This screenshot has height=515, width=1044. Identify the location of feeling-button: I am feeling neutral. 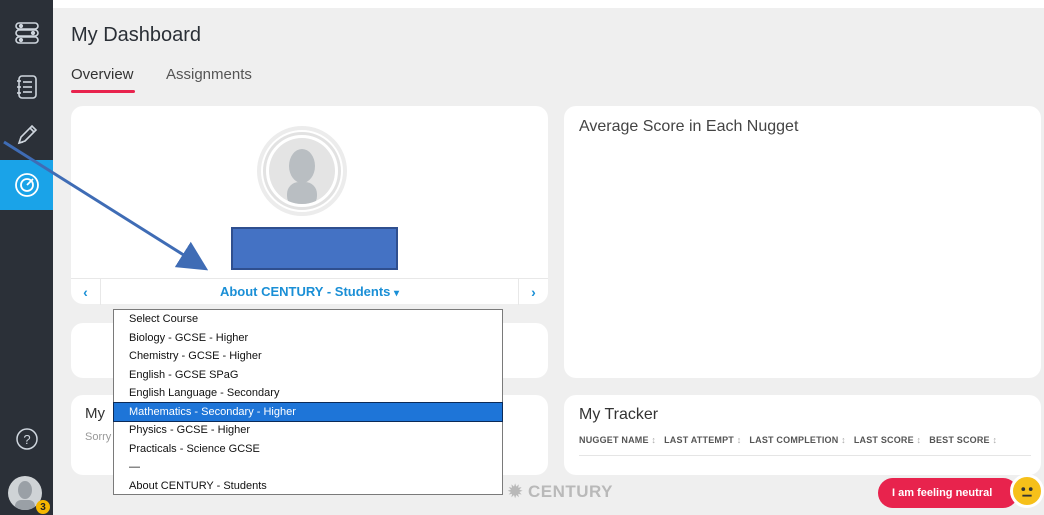
(948, 493).